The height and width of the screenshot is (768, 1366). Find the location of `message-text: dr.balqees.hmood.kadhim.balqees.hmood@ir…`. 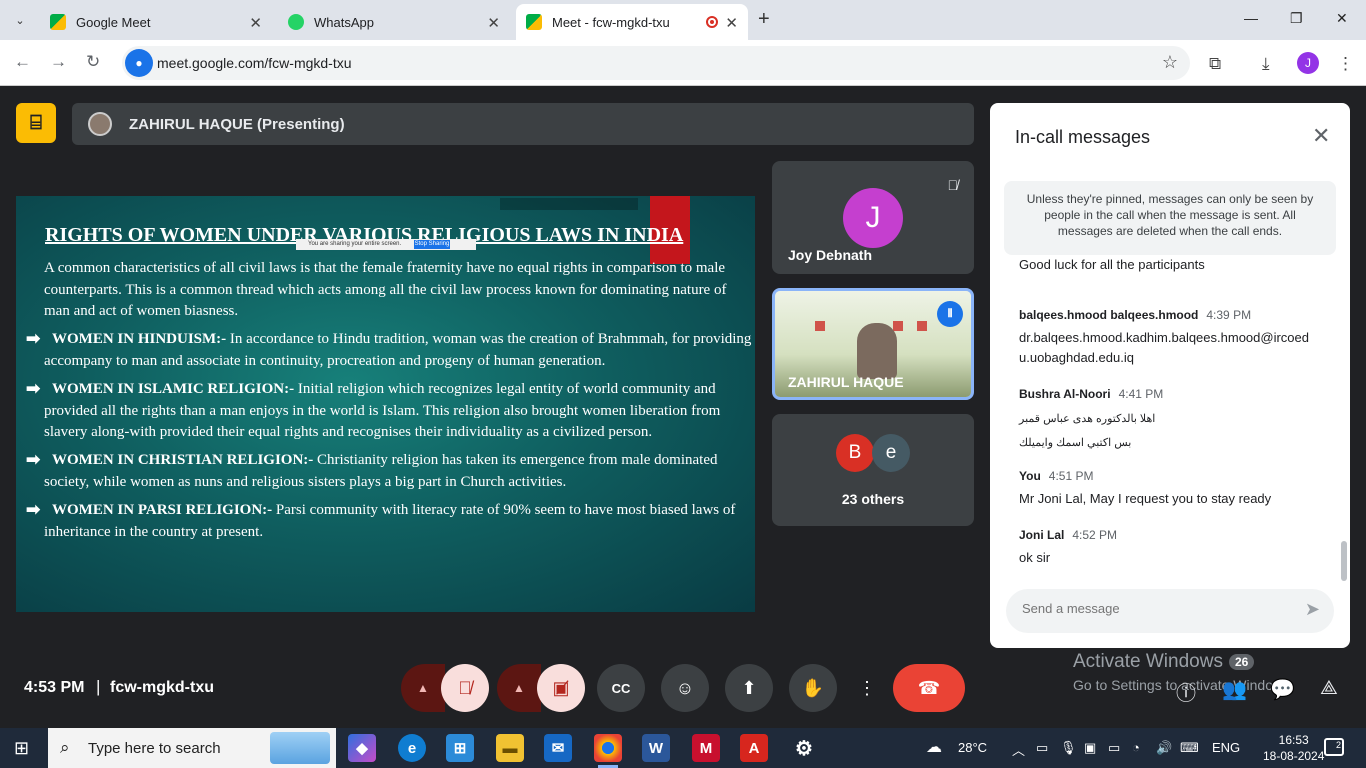

message-text: dr.balqees.hmood.kadhim.balqees.hmood@ir… is located at coordinates (1164, 347).